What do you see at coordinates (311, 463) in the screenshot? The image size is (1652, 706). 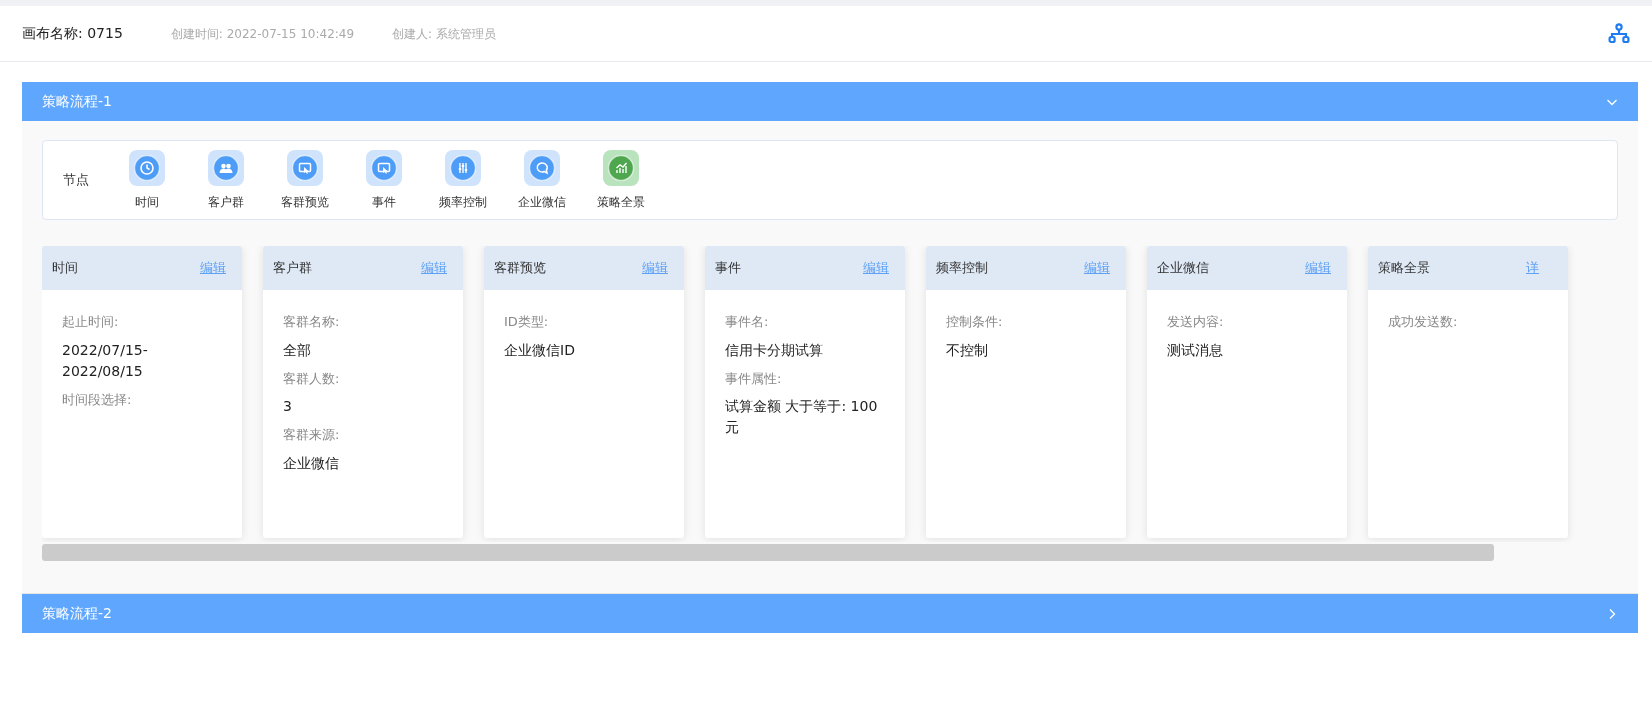 I see `field-value: 企业微信` at bounding box center [311, 463].